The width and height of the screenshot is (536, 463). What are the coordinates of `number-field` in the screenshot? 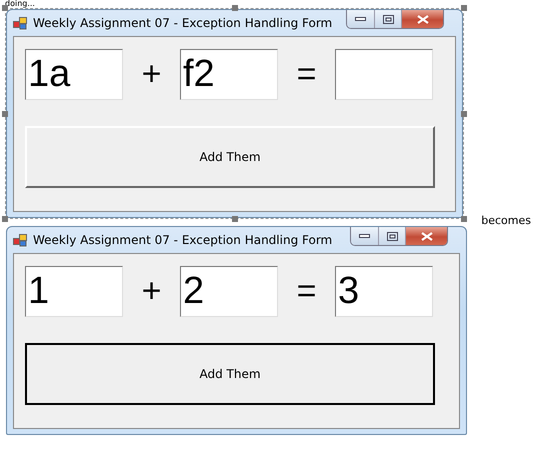 It's located at (384, 74).